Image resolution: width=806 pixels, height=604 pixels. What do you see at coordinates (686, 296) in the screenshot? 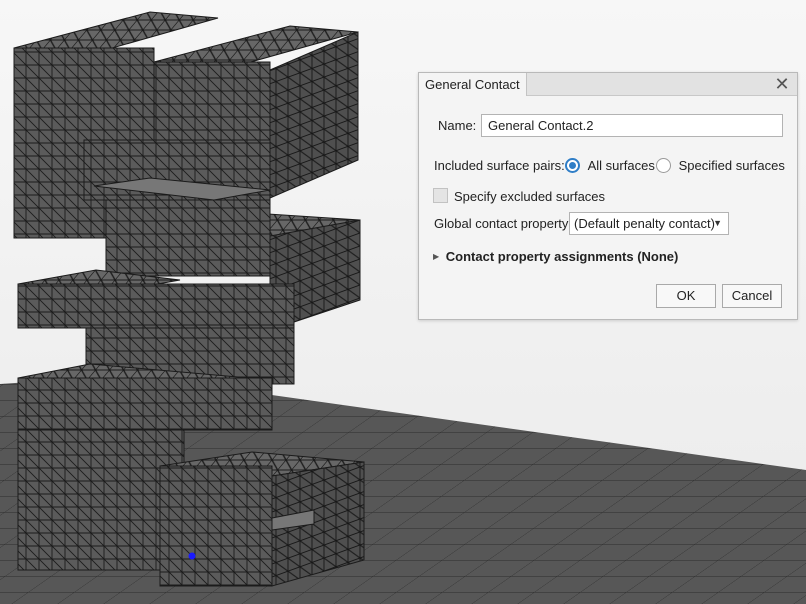
I see `ok-button: OK` at bounding box center [686, 296].